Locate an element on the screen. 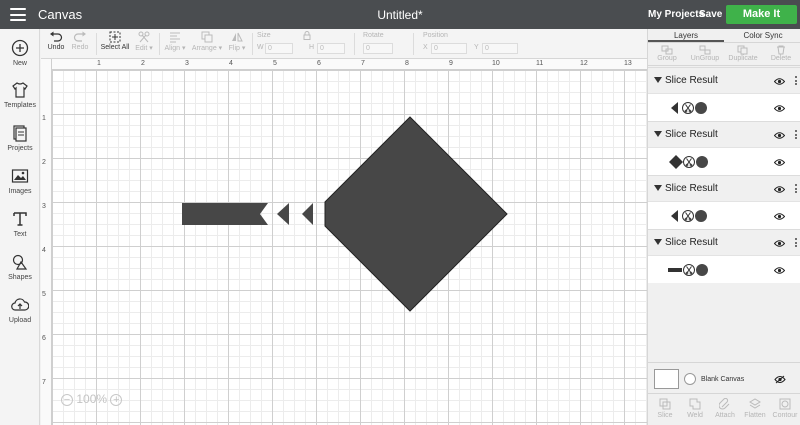 The height and width of the screenshot is (425, 800). rotate-label: Rotate is located at coordinates (373, 35).